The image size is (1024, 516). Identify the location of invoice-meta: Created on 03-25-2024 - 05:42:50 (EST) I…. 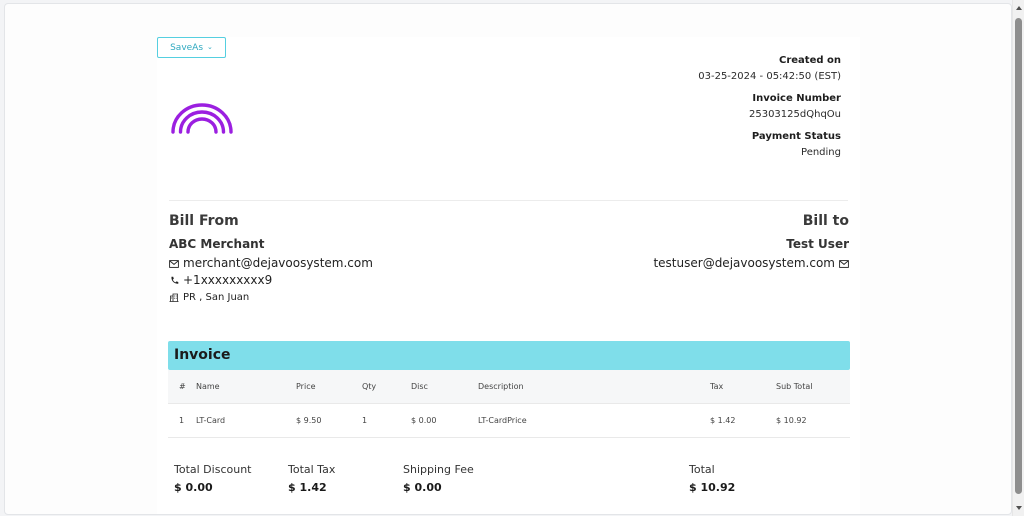
(769, 110).